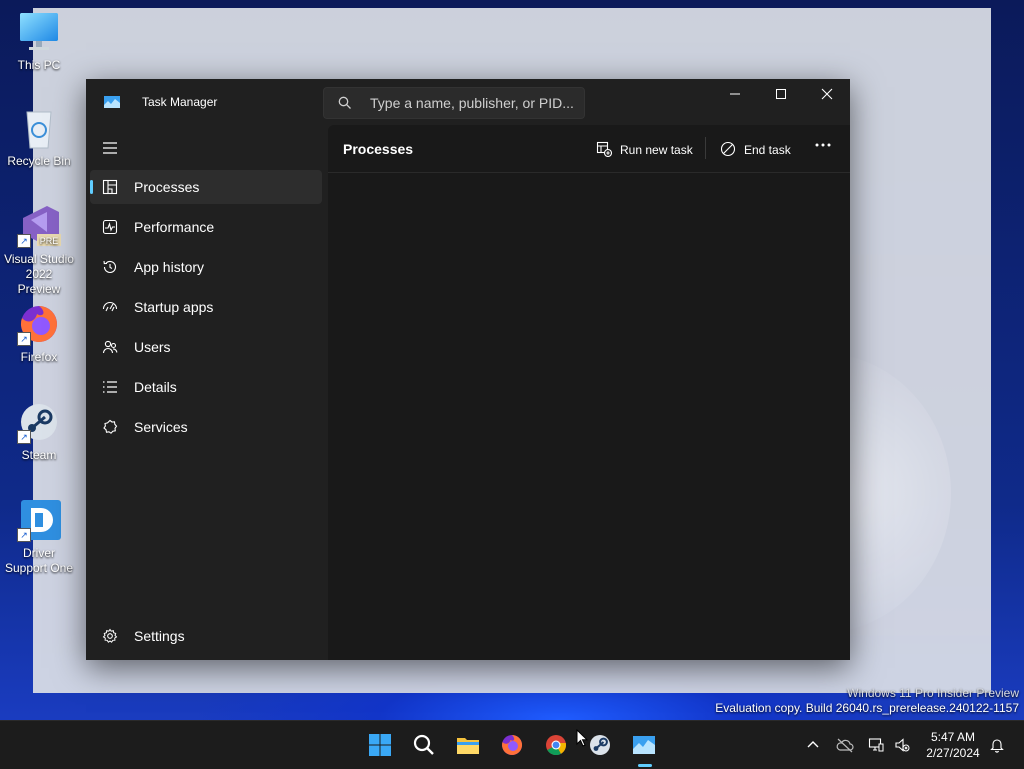 This screenshot has height=769, width=1024. I want to click on firefox-icon, so click(512, 744).